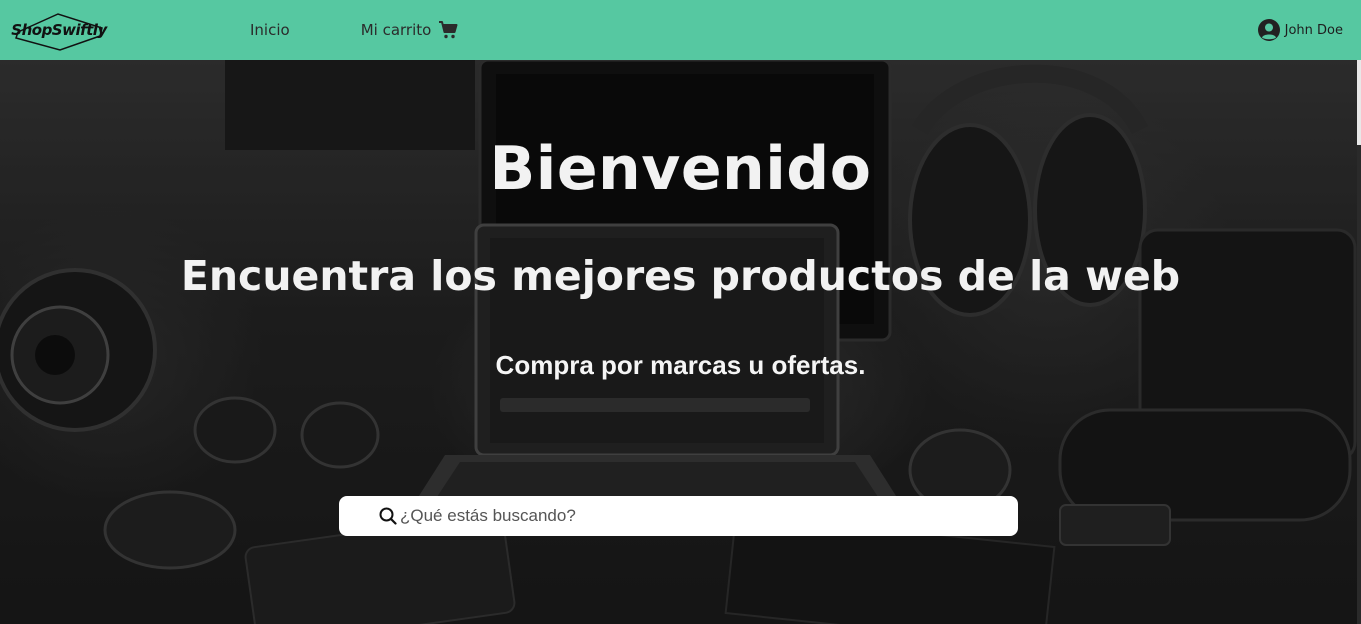 The image size is (1361, 624). I want to click on nav-link-inicio-label: Inicio, so click(270, 30).